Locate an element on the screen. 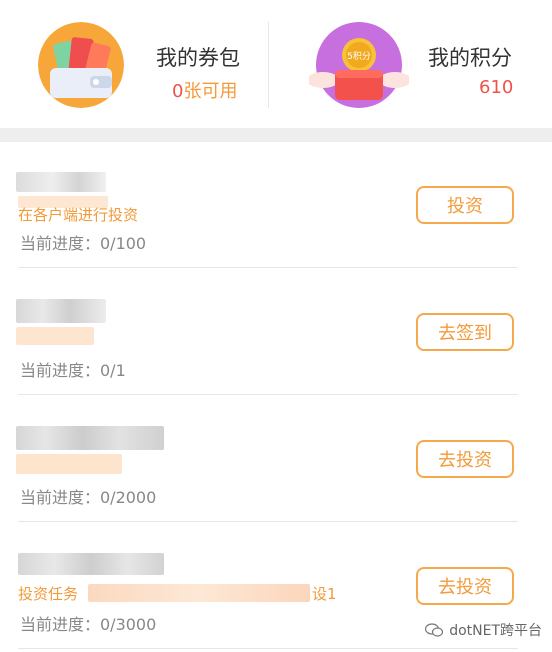  points-gift-icon: 5积分 is located at coordinates (359, 65).